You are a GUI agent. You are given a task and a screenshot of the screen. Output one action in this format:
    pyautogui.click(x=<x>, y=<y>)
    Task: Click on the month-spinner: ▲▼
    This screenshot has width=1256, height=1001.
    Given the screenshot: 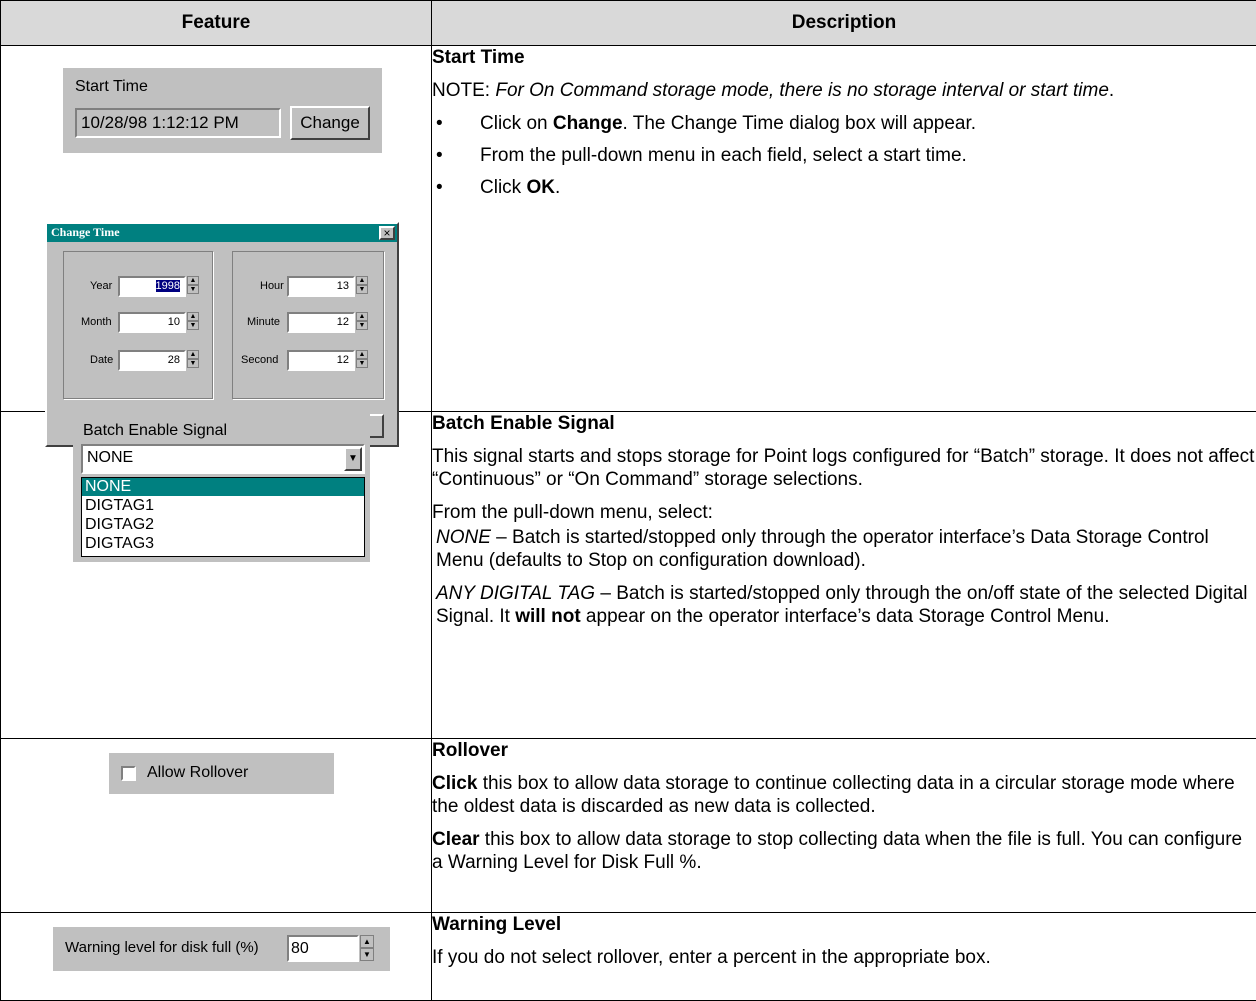 What is the action you would take?
    pyautogui.click(x=193, y=321)
    